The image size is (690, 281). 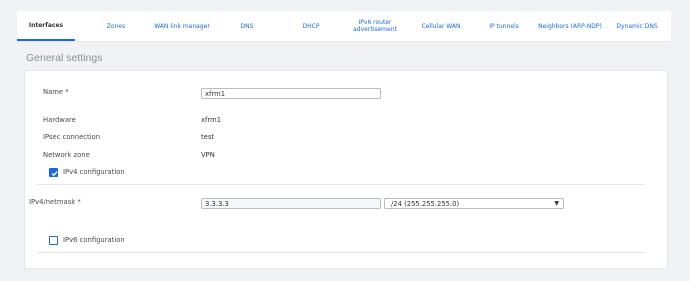 I want to click on tab-wan-link-manager: WAN link manager, so click(x=182, y=26).